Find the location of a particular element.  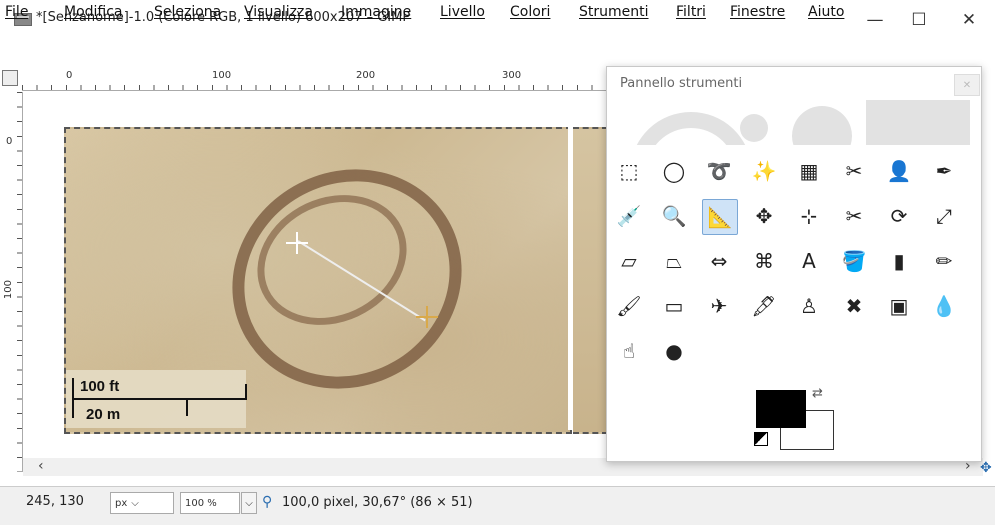

quick-mask-toggle-button is located at coordinates (10, 78).